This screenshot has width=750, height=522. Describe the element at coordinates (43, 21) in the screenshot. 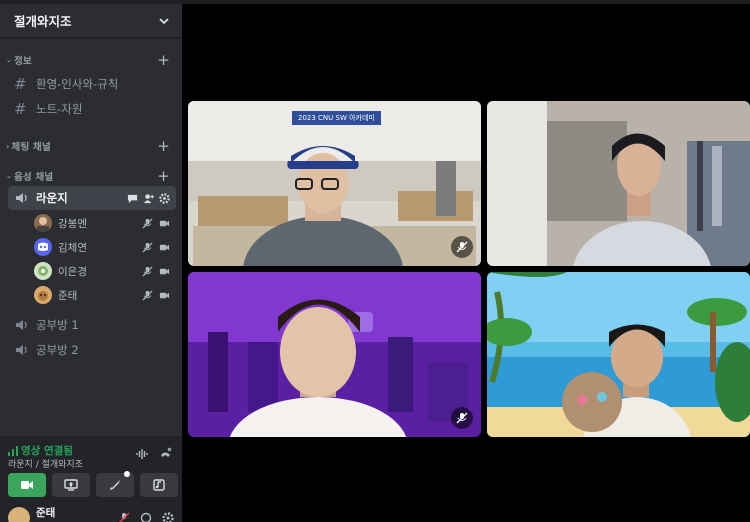

I see `server-name: 절개와지조` at that location.